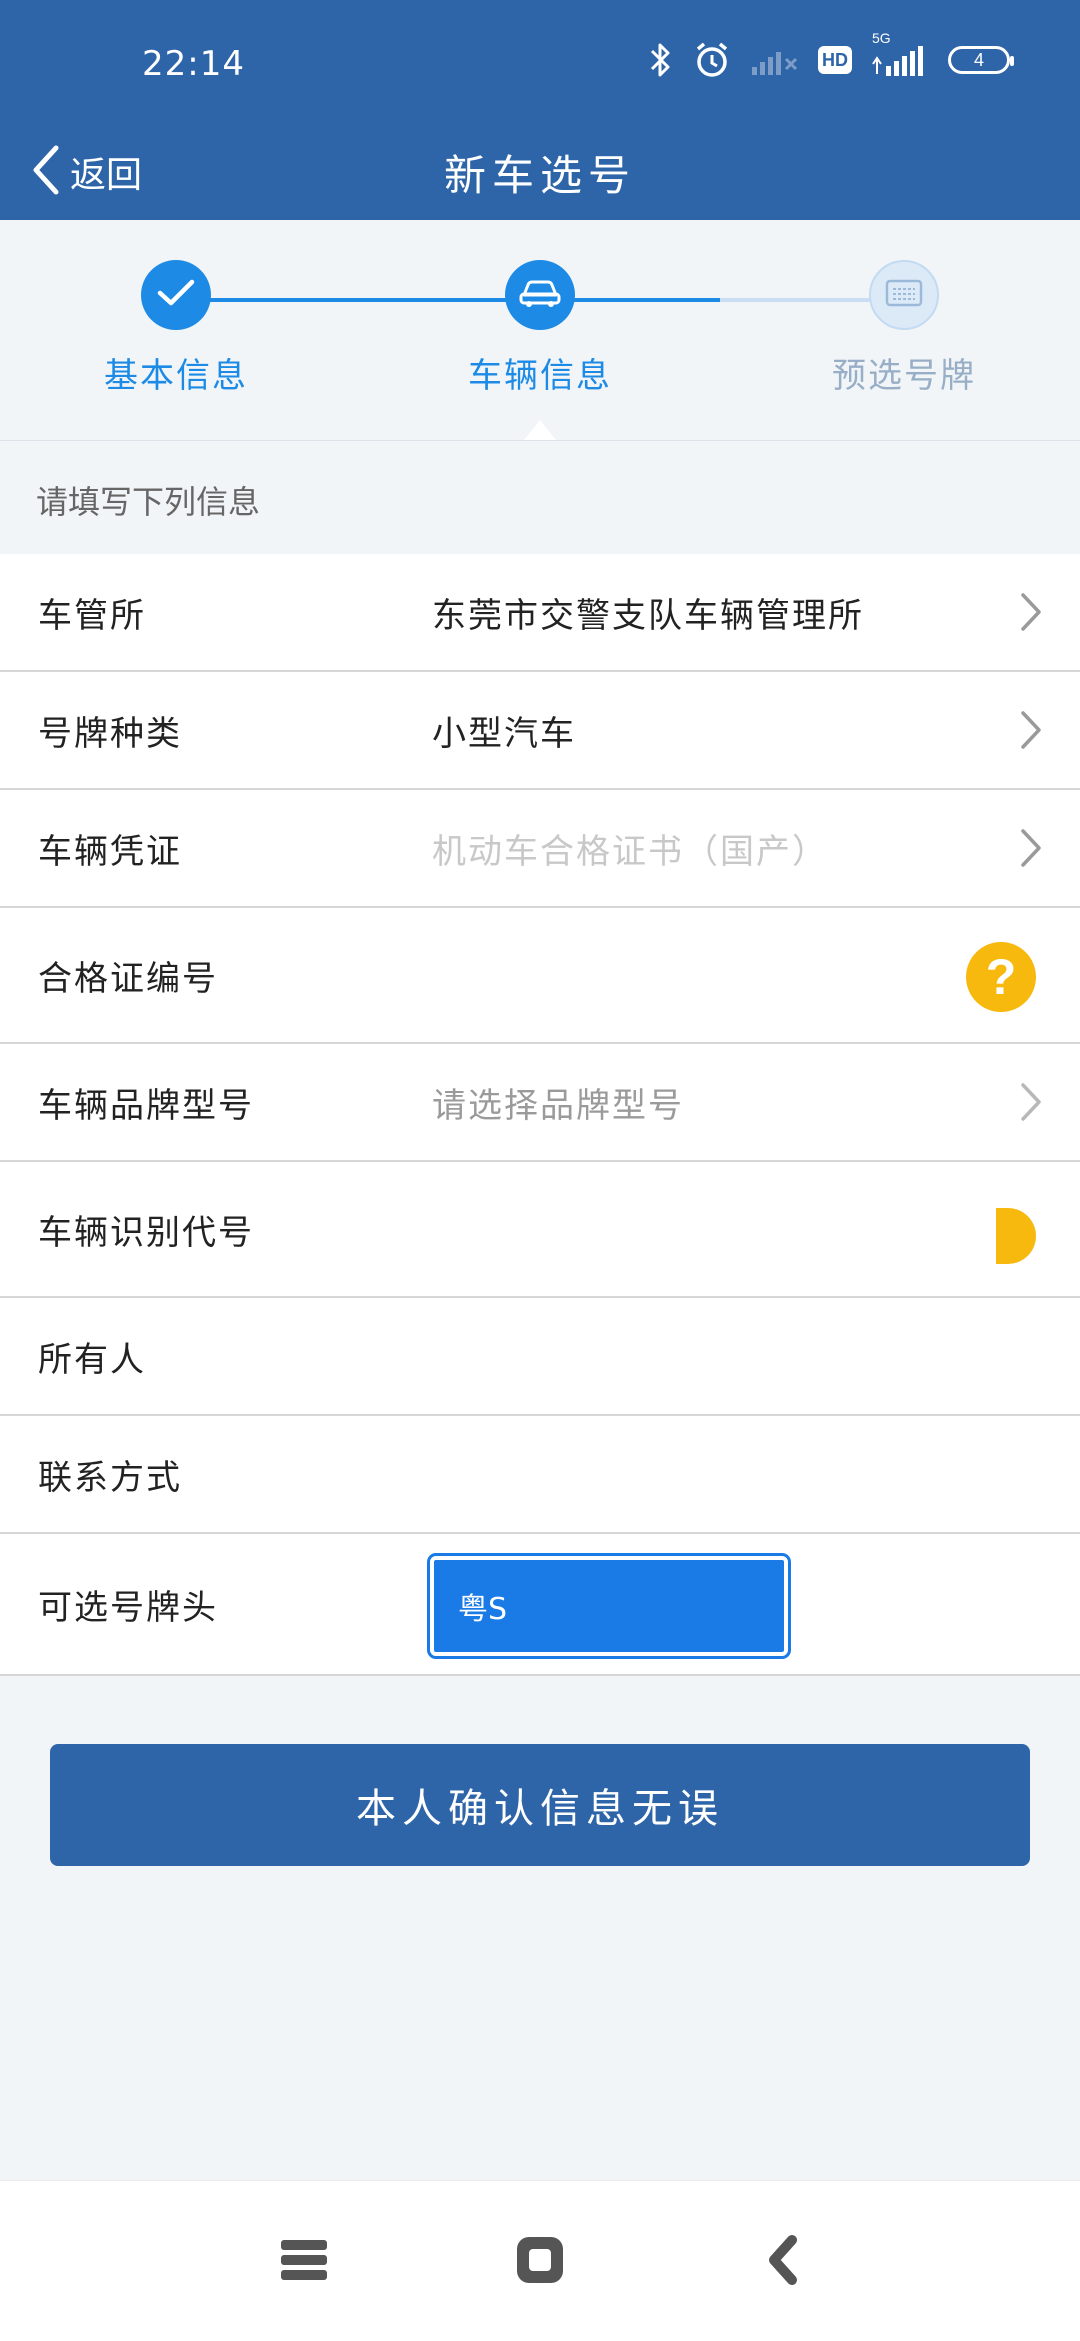 Image resolution: width=1080 pixels, height=2341 pixels. Describe the element at coordinates (176, 376) in the screenshot. I see `step-label: 基本信息` at that location.